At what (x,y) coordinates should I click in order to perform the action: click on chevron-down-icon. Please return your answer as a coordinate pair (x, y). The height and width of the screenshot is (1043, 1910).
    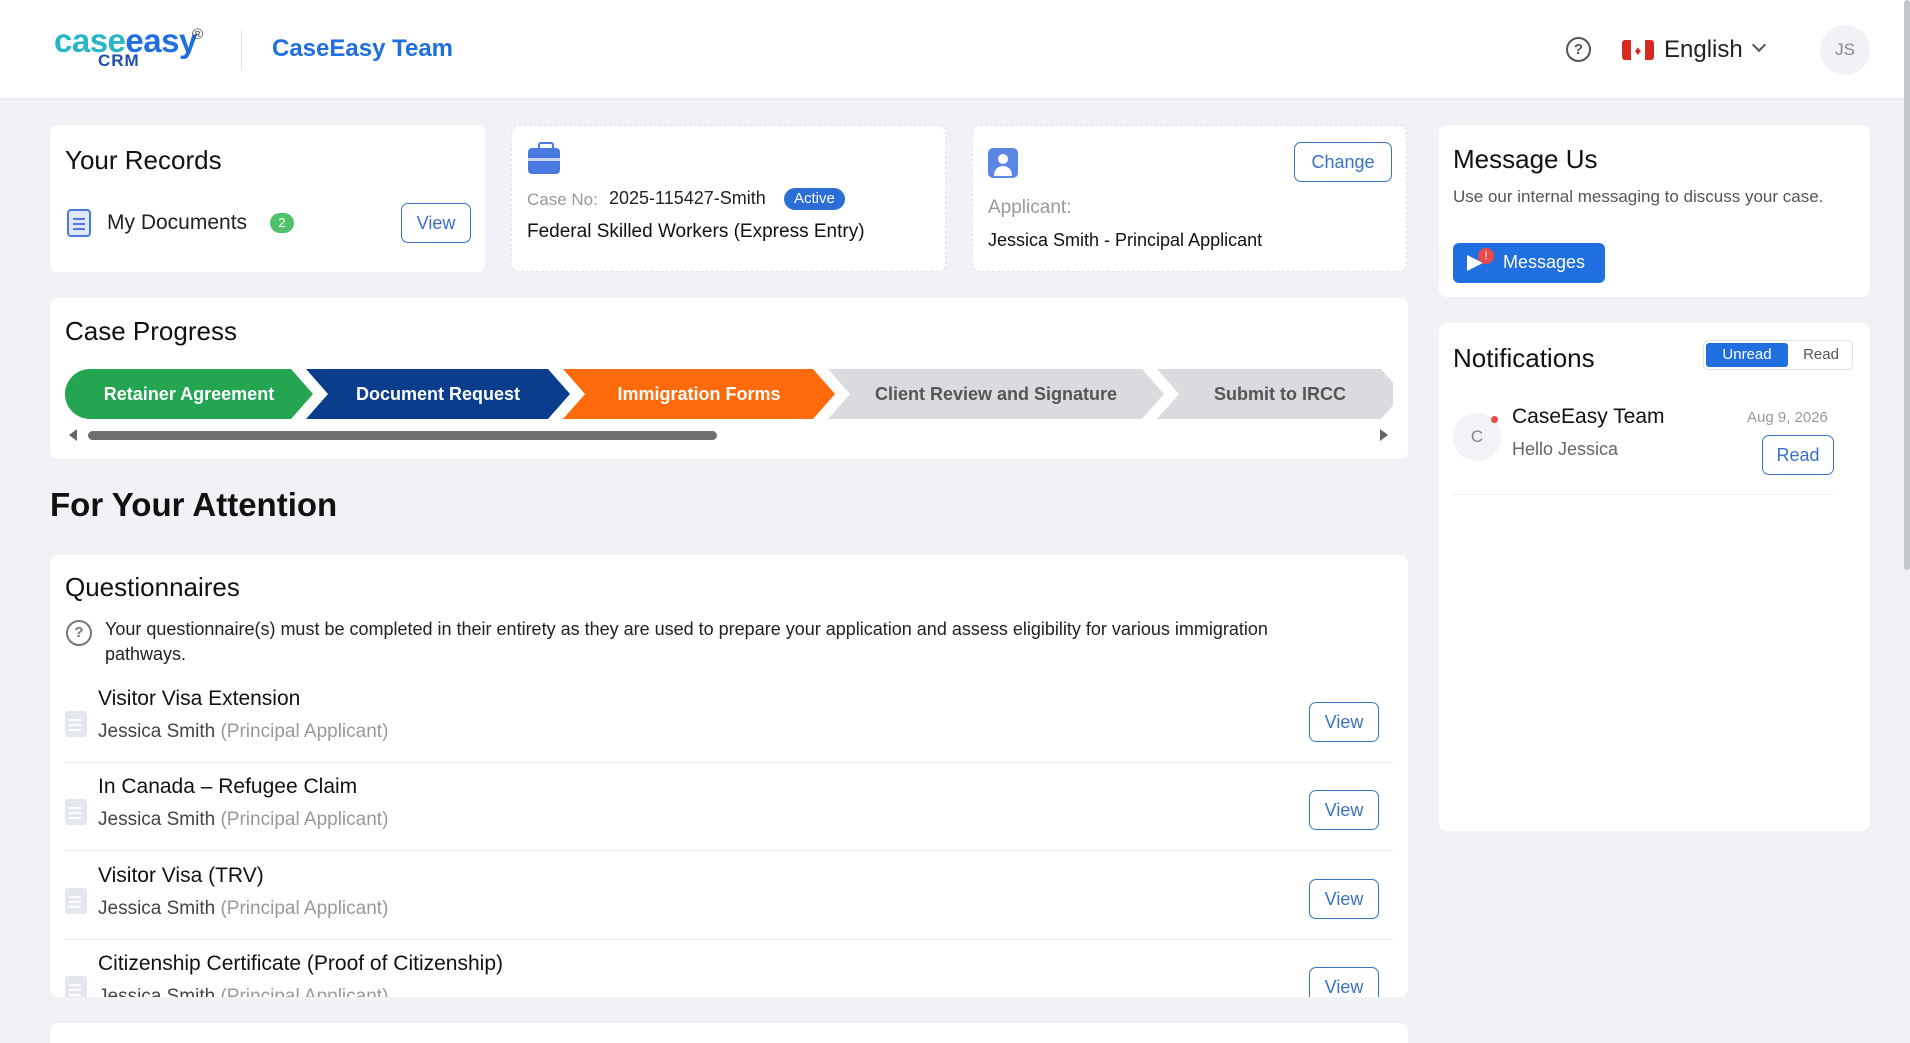
    Looking at the image, I should click on (1759, 45).